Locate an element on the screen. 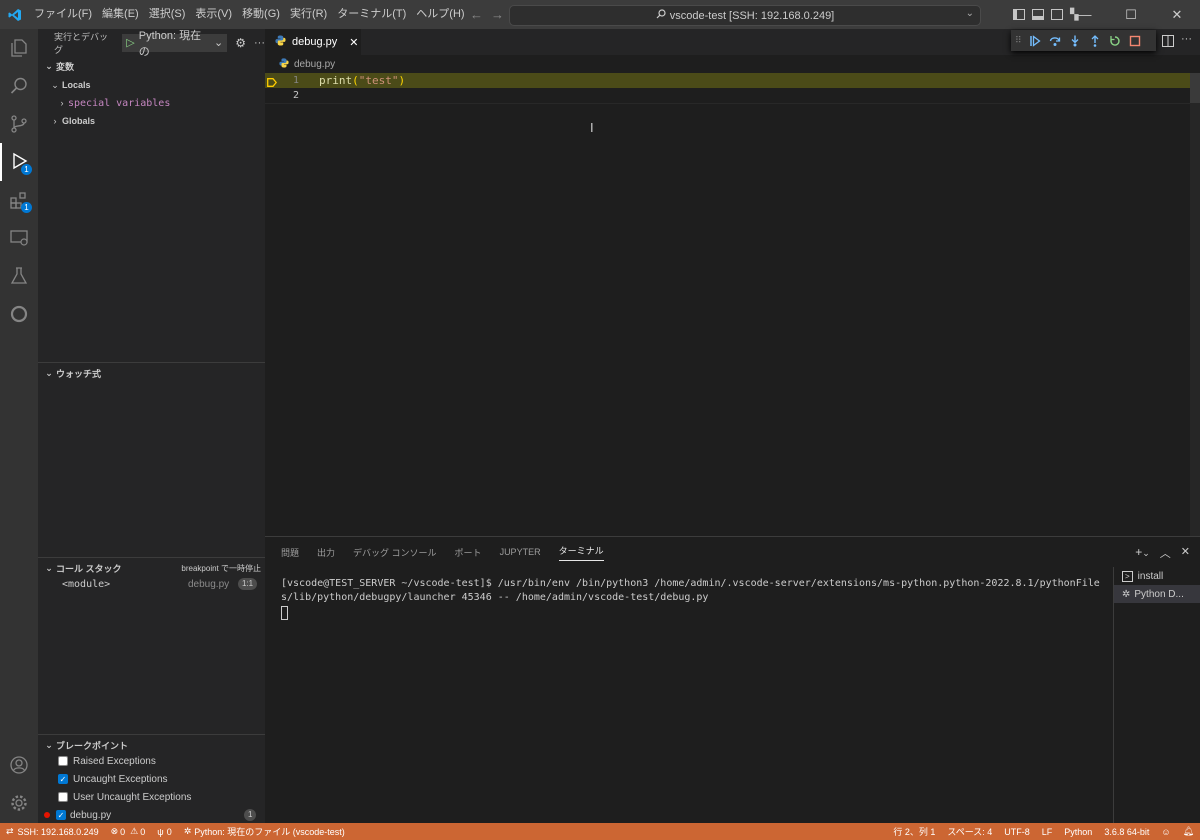 The height and width of the screenshot is (840, 1200). ports-indicator: ψ 0 is located at coordinates (164, 832).